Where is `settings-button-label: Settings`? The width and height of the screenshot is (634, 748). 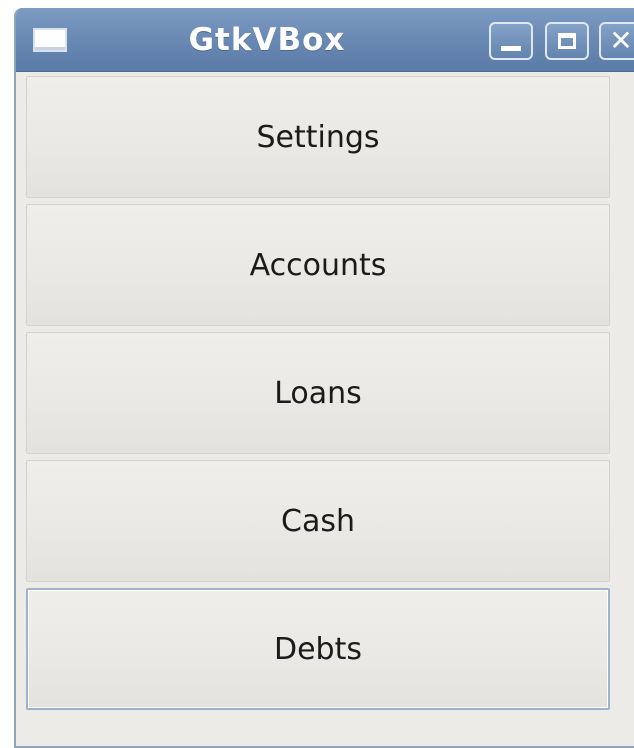 settings-button-label: Settings is located at coordinates (318, 137).